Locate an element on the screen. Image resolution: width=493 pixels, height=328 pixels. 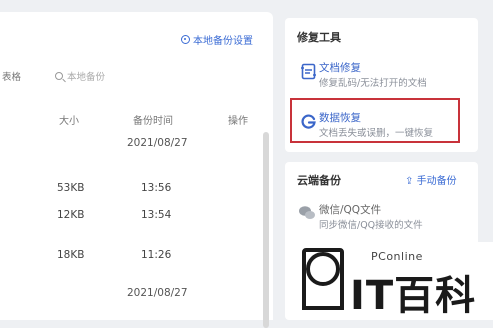
pconline-logo-ring is located at coordinates (323, 269).